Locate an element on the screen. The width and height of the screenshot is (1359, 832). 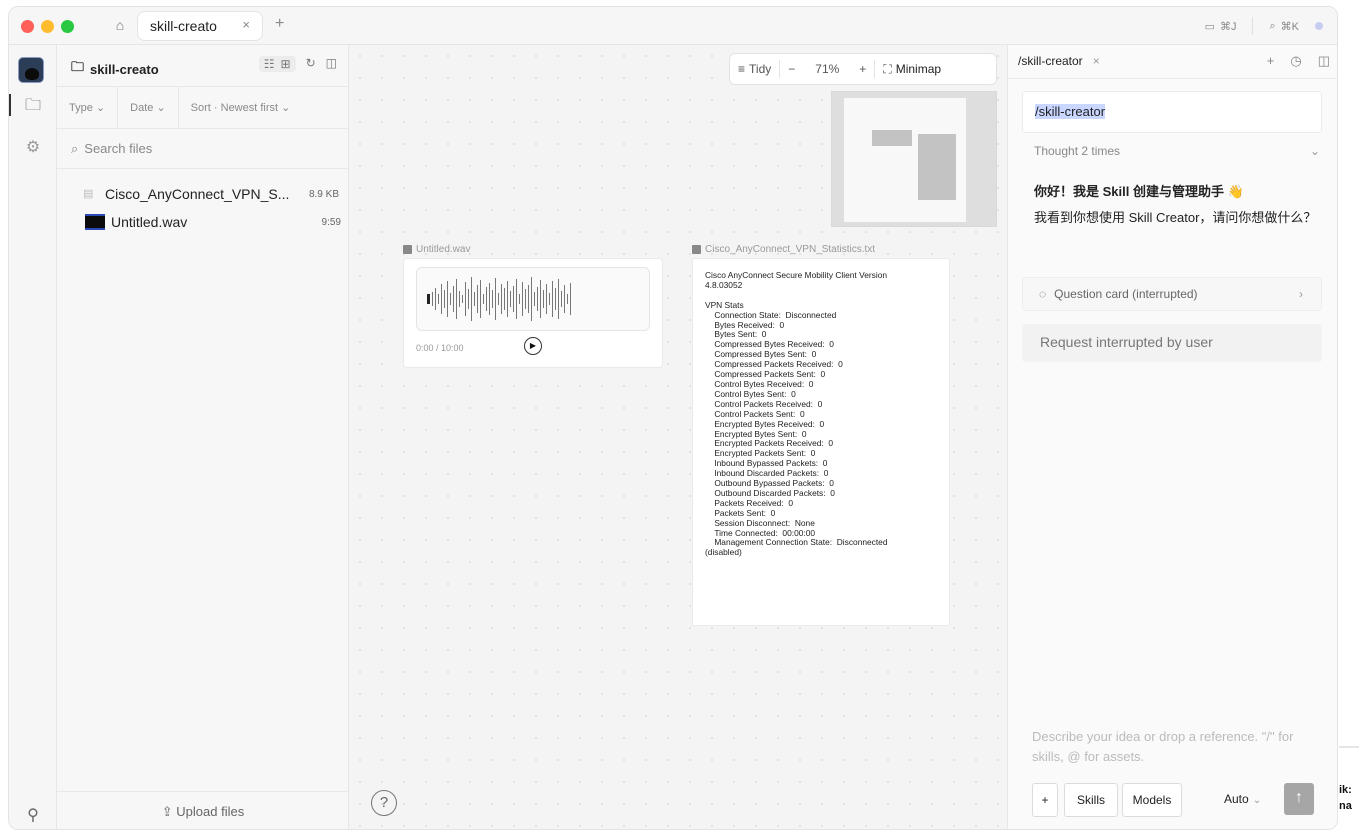
tidy-button: ≡ Tidy is located at coordinates (754, 69).